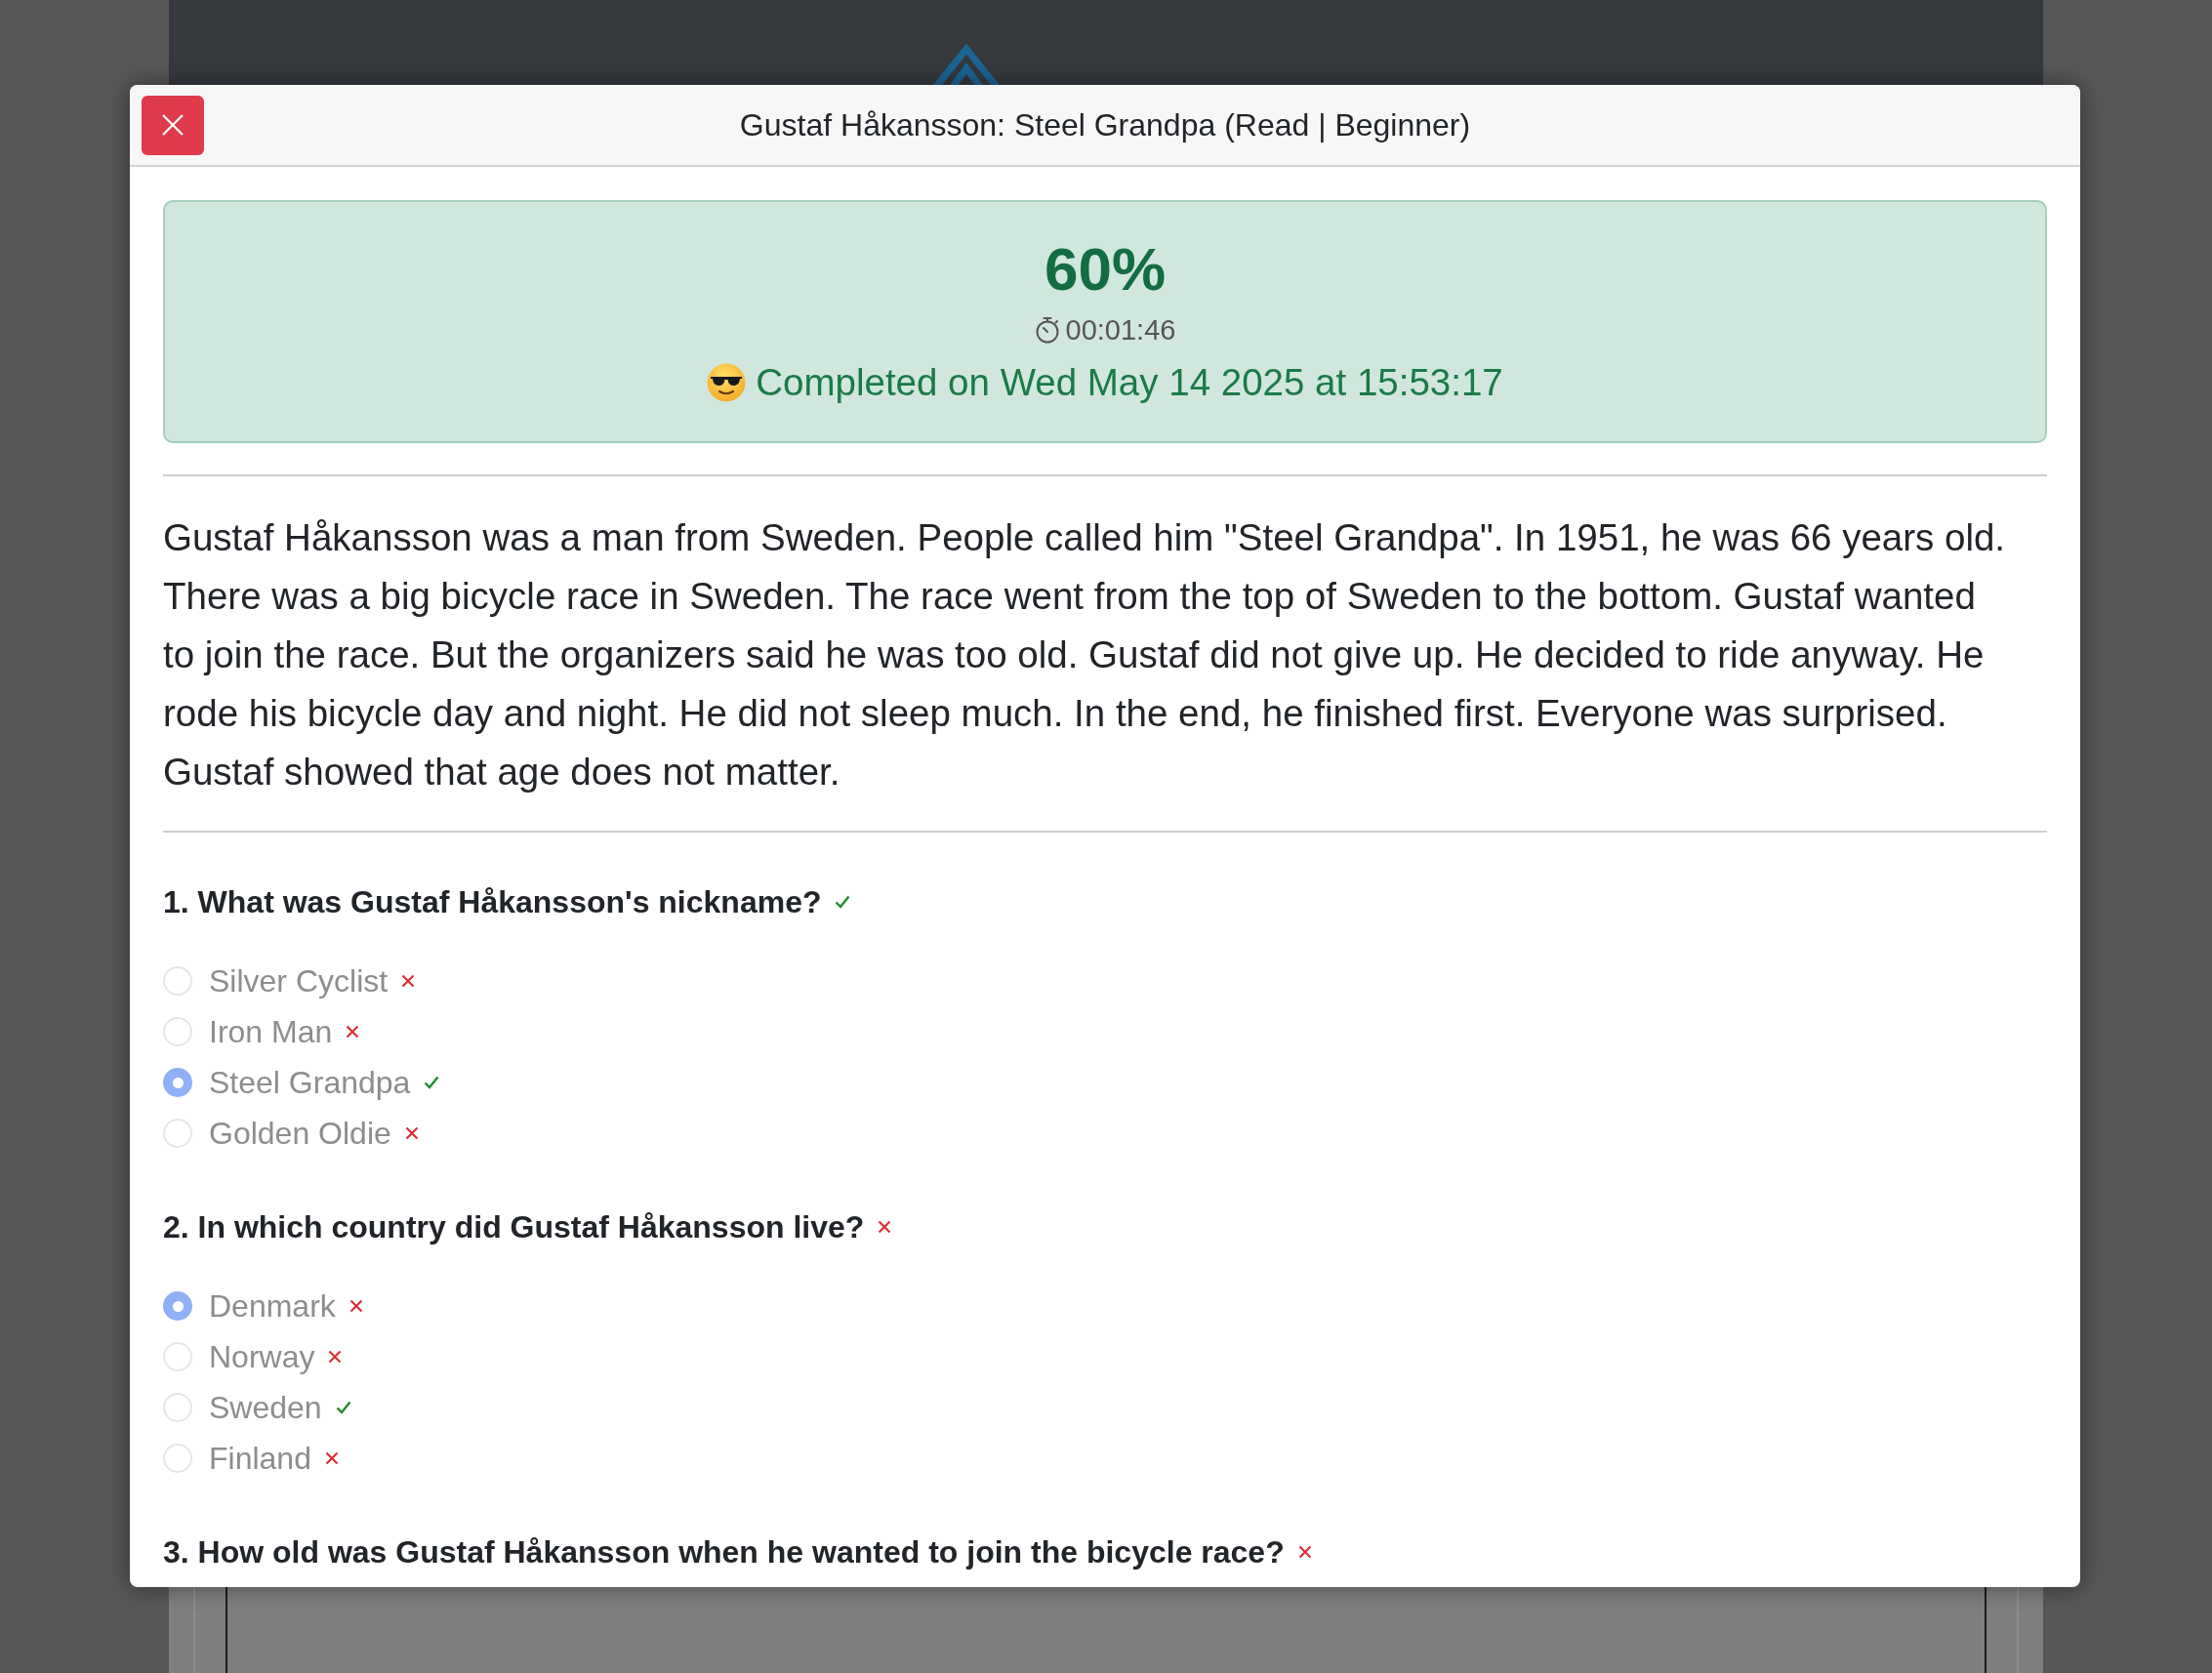  I want to click on option-label: Norway, so click(262, 1356).